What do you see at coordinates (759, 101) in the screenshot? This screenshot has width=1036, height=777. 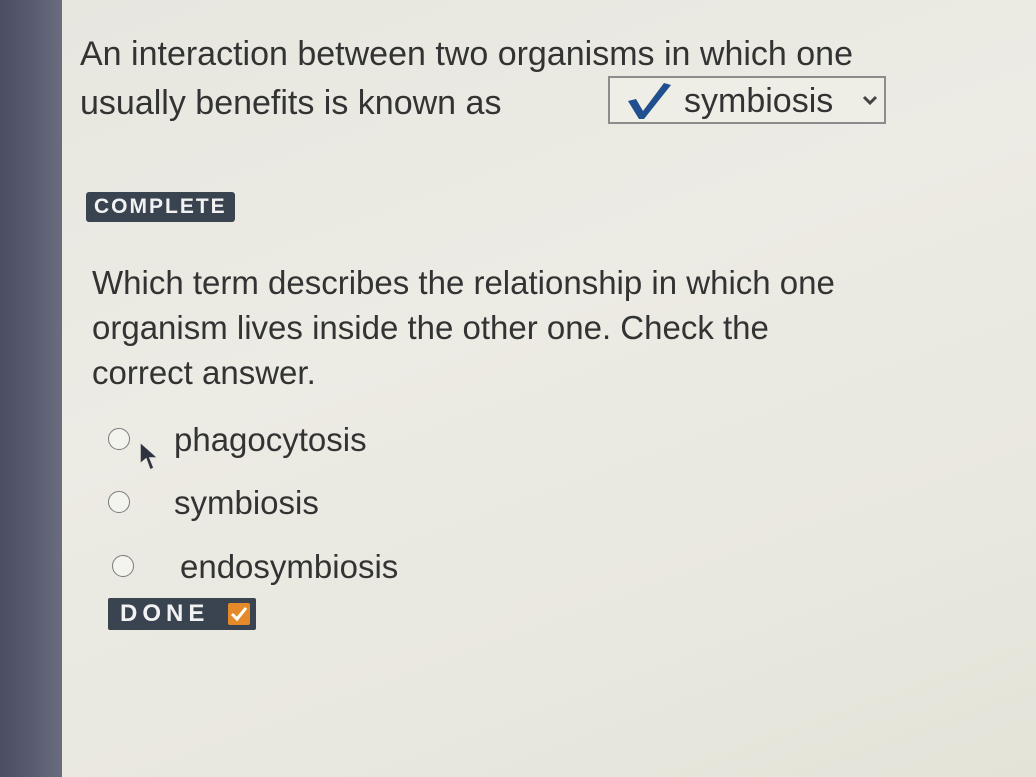 I see `dropdown-selected-value: symbiosis` at bounding box center [759, 101].